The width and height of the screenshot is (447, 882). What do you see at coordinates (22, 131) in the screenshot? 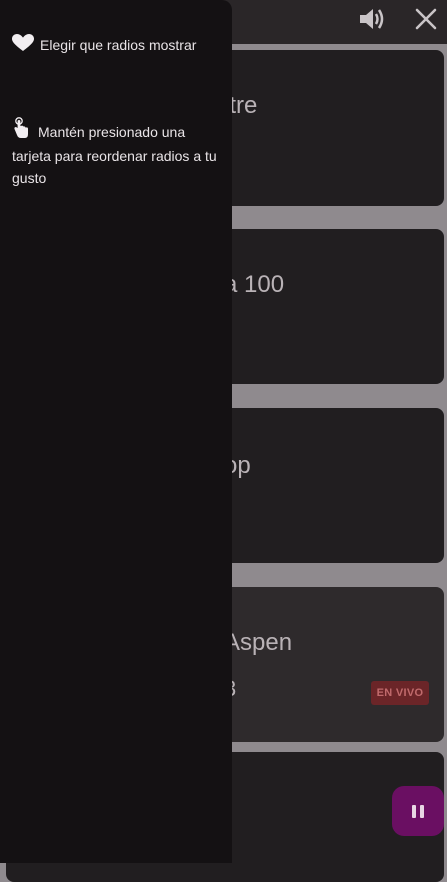
I see `touch-hand-icon` at bounding box center [22, 131].